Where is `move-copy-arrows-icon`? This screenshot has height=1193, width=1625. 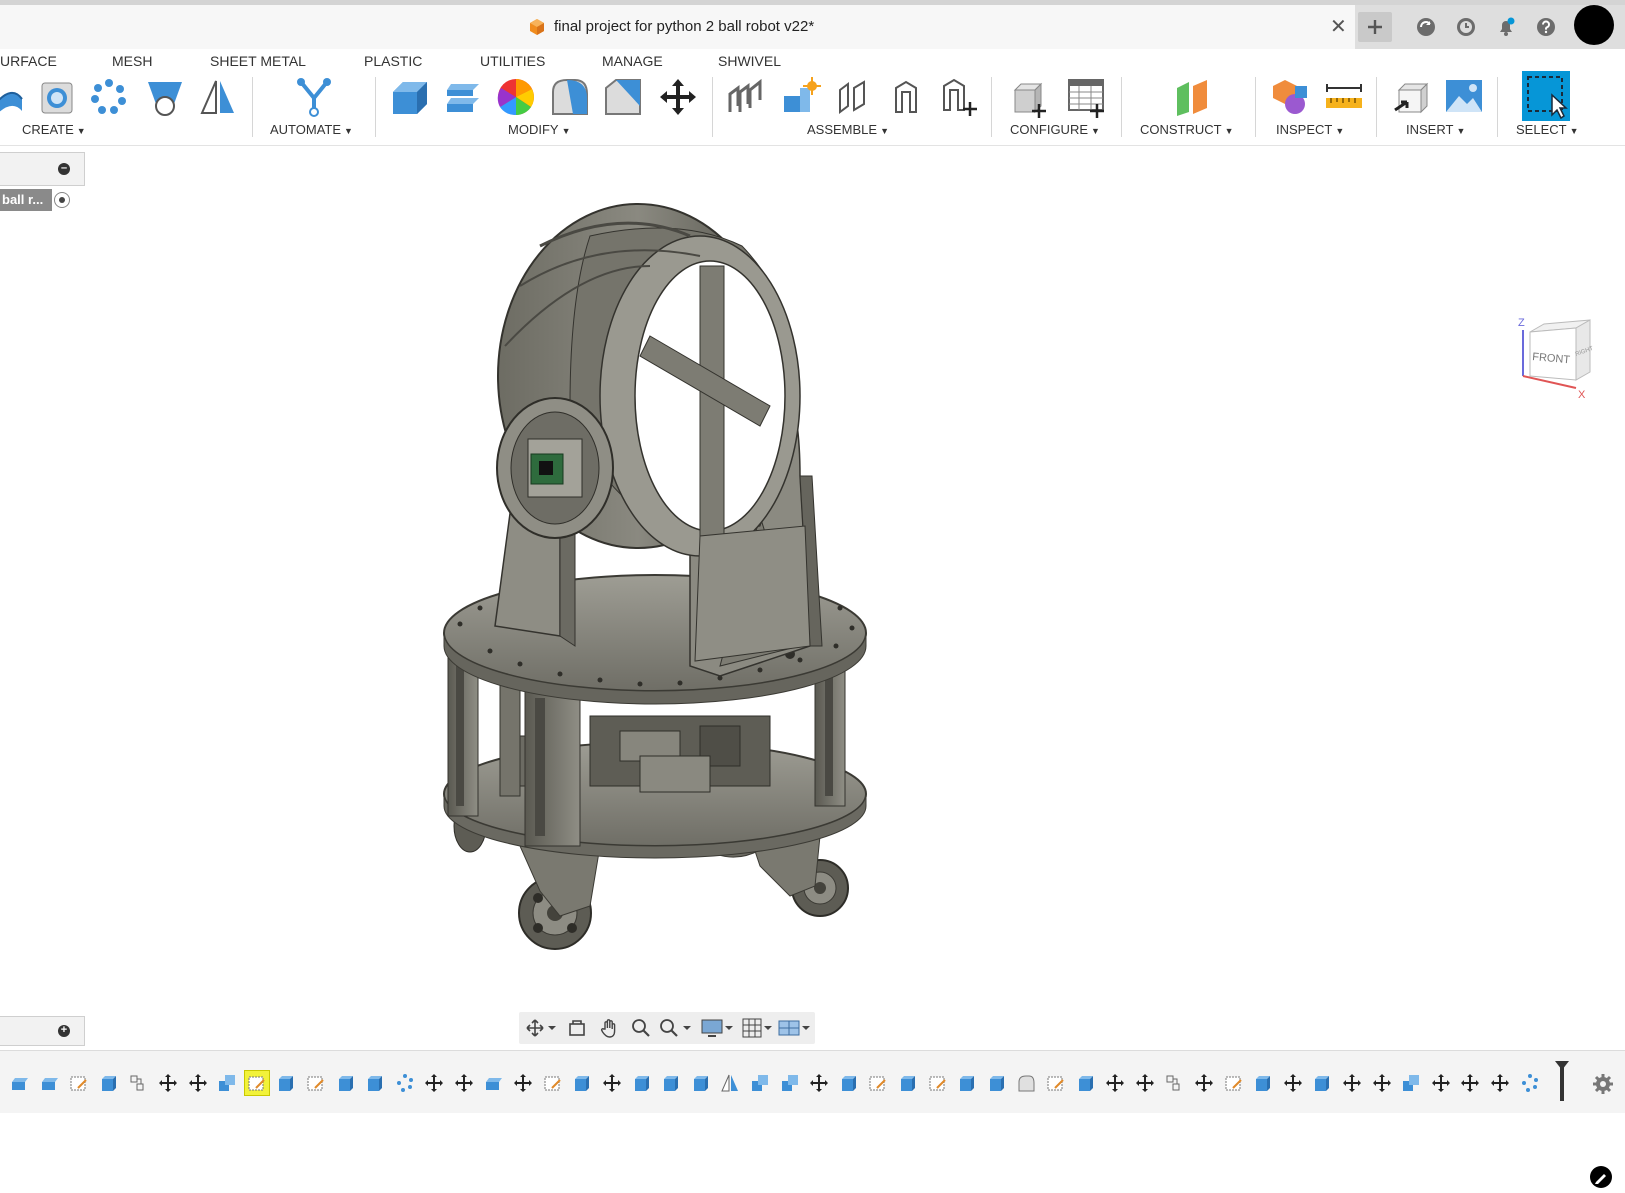 move-copy-arrows-icon is located at coordinates (678, 97).